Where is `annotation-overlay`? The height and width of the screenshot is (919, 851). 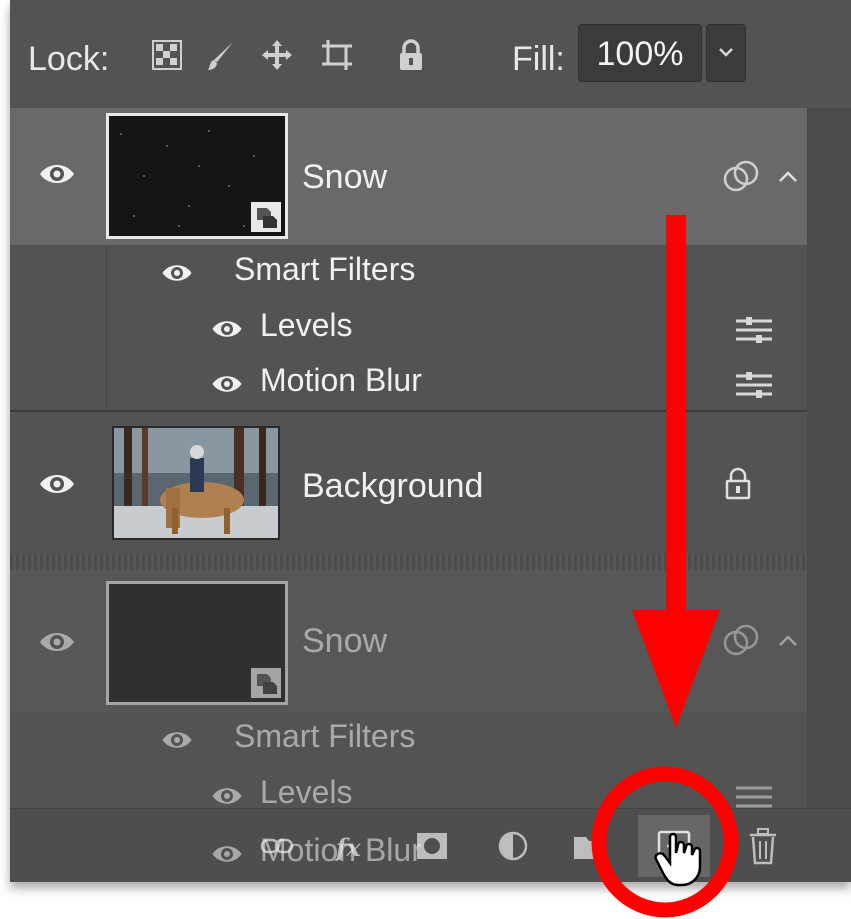 annotation-overlay is located at coordinates (665, 566).